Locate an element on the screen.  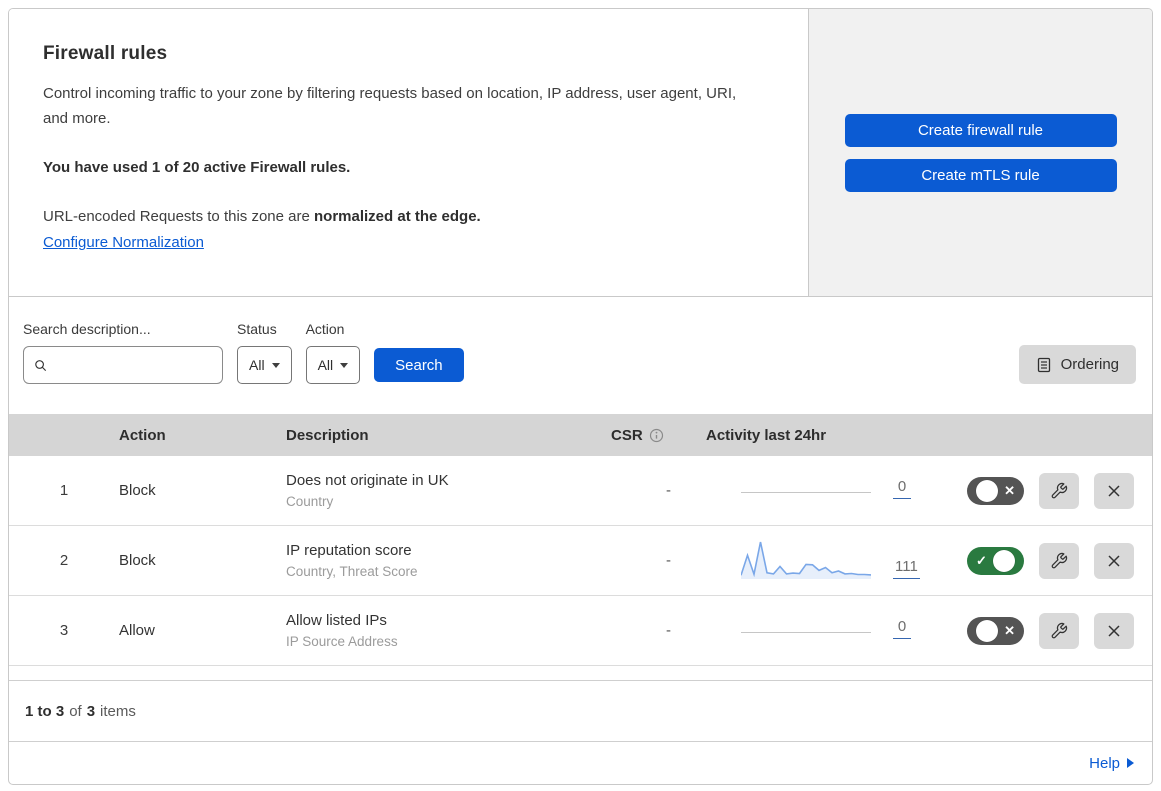
status-label: Status is located at coordinates (257, 329).